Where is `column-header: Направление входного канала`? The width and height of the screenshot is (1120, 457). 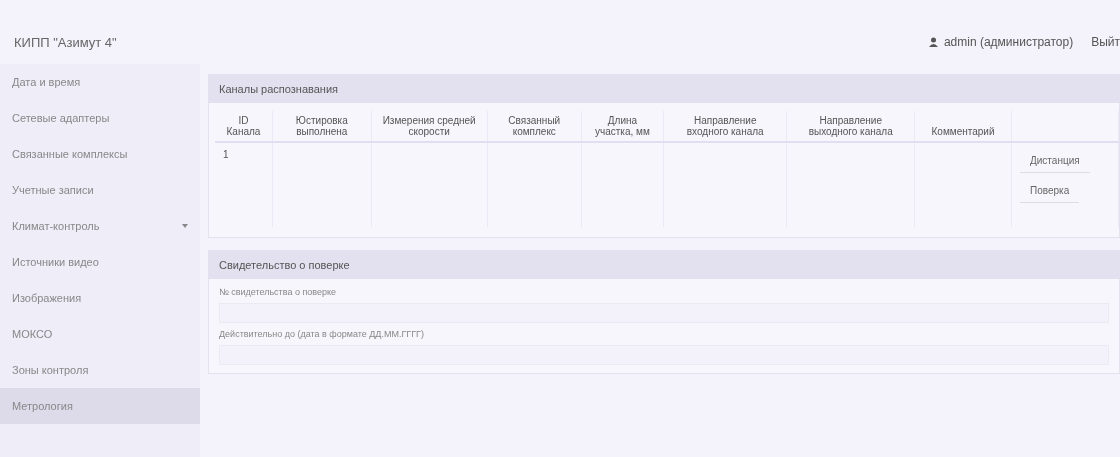
column-header: Направление входного канала is located at coordinates (725, 126).